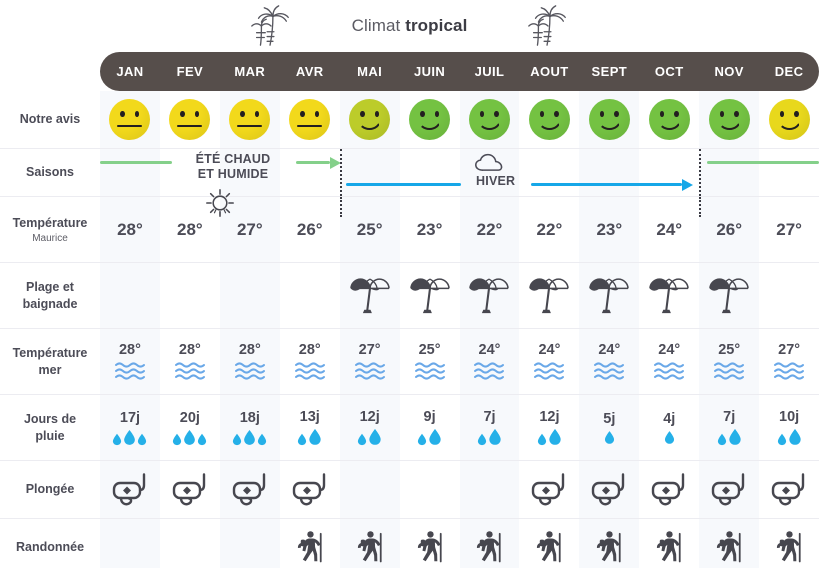 This screenshot has width=819, height=568. What do you see at coordinates (249, 361) in the screenshot?
I see `temperature-mer-cell-mar: 28°` at bounding box center [249, 361].